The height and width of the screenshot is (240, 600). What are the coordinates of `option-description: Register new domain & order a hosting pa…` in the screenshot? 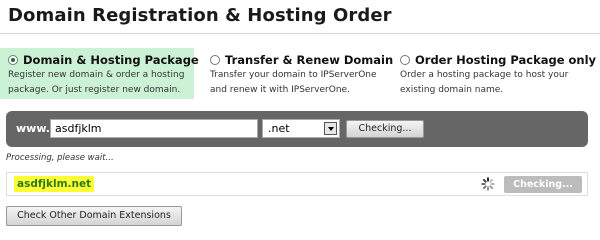 It's located at (98, 83).